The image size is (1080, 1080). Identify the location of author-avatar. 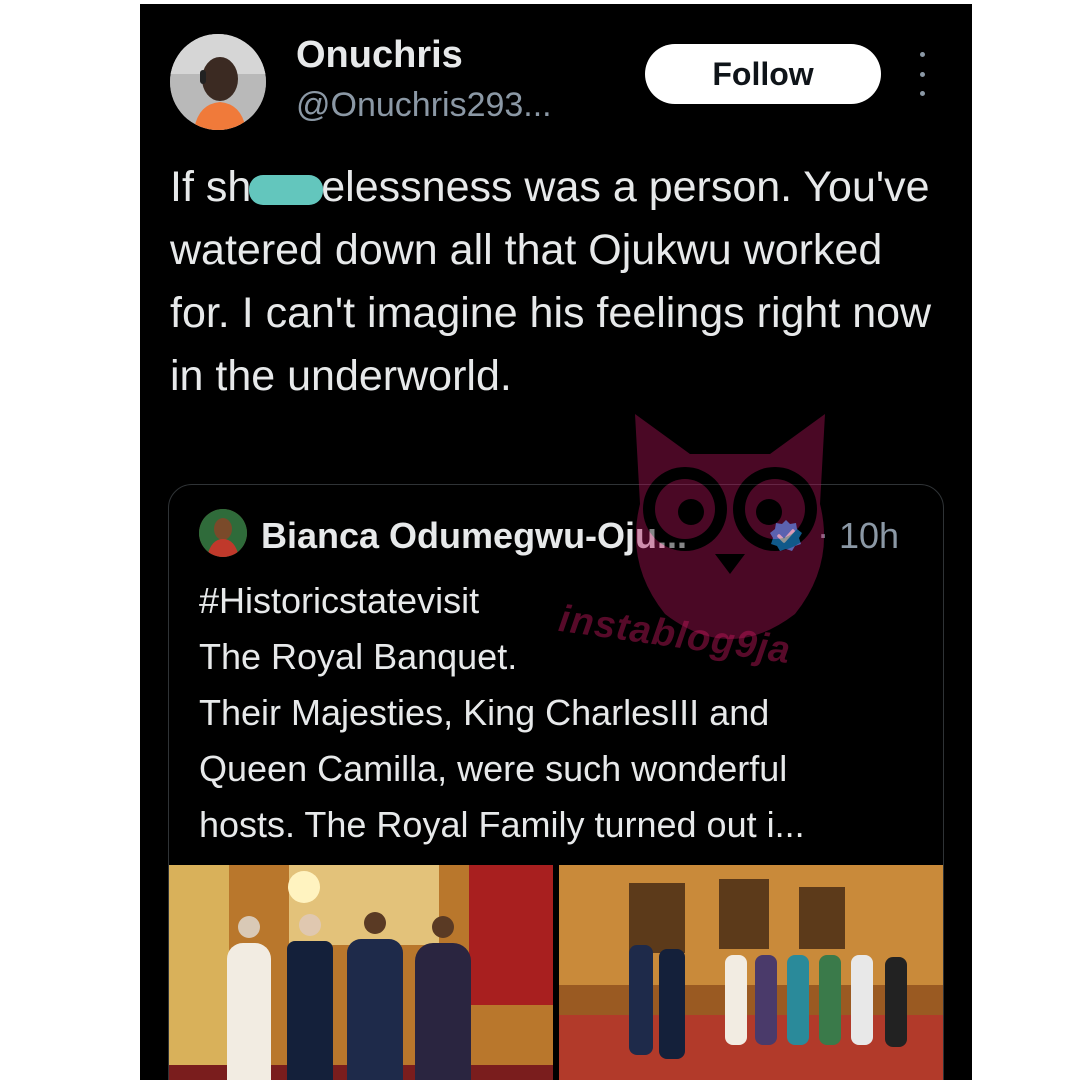
(218, 82).